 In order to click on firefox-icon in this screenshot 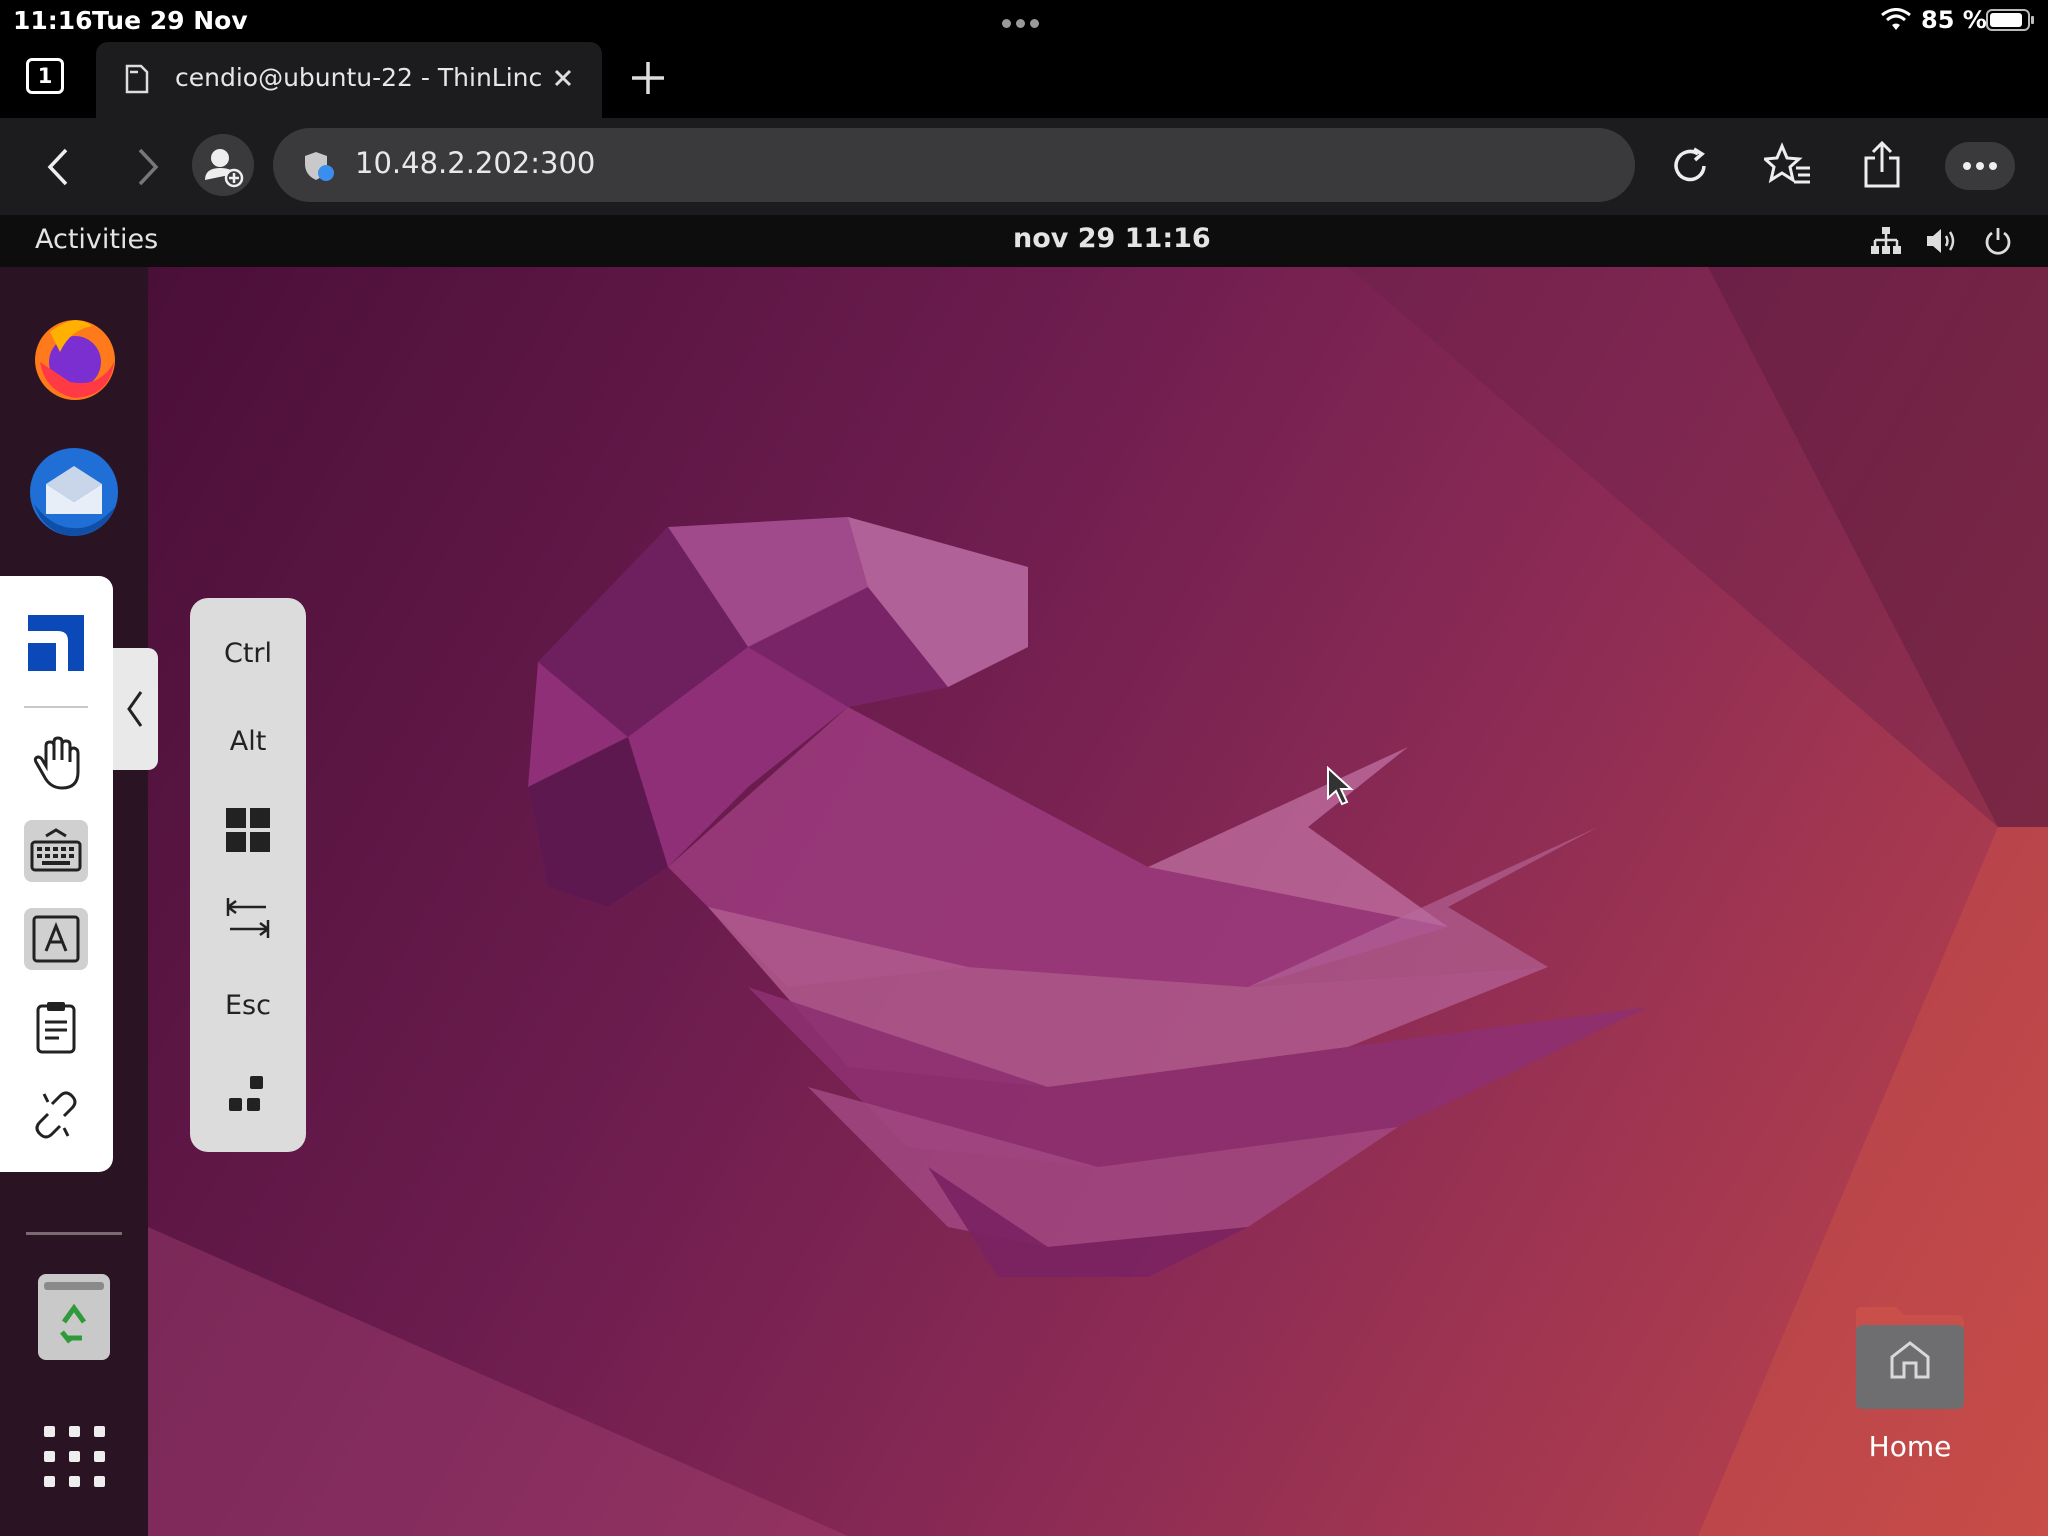, I will do `click(75, 358)`.